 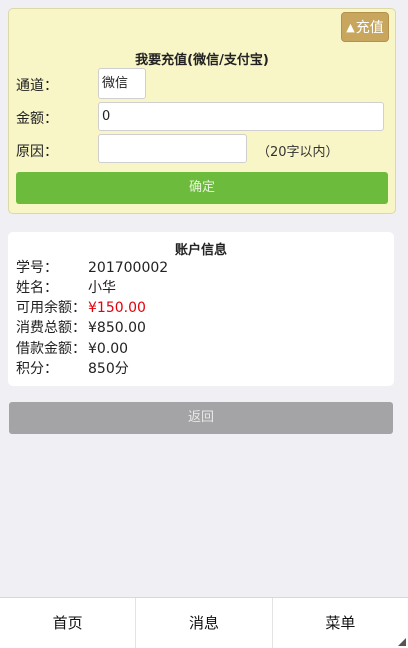 What do you see at coordinates (298, 152) in the screenshot?
I see `reason-hint: （20字以内）` at bounding box center [298, 152].